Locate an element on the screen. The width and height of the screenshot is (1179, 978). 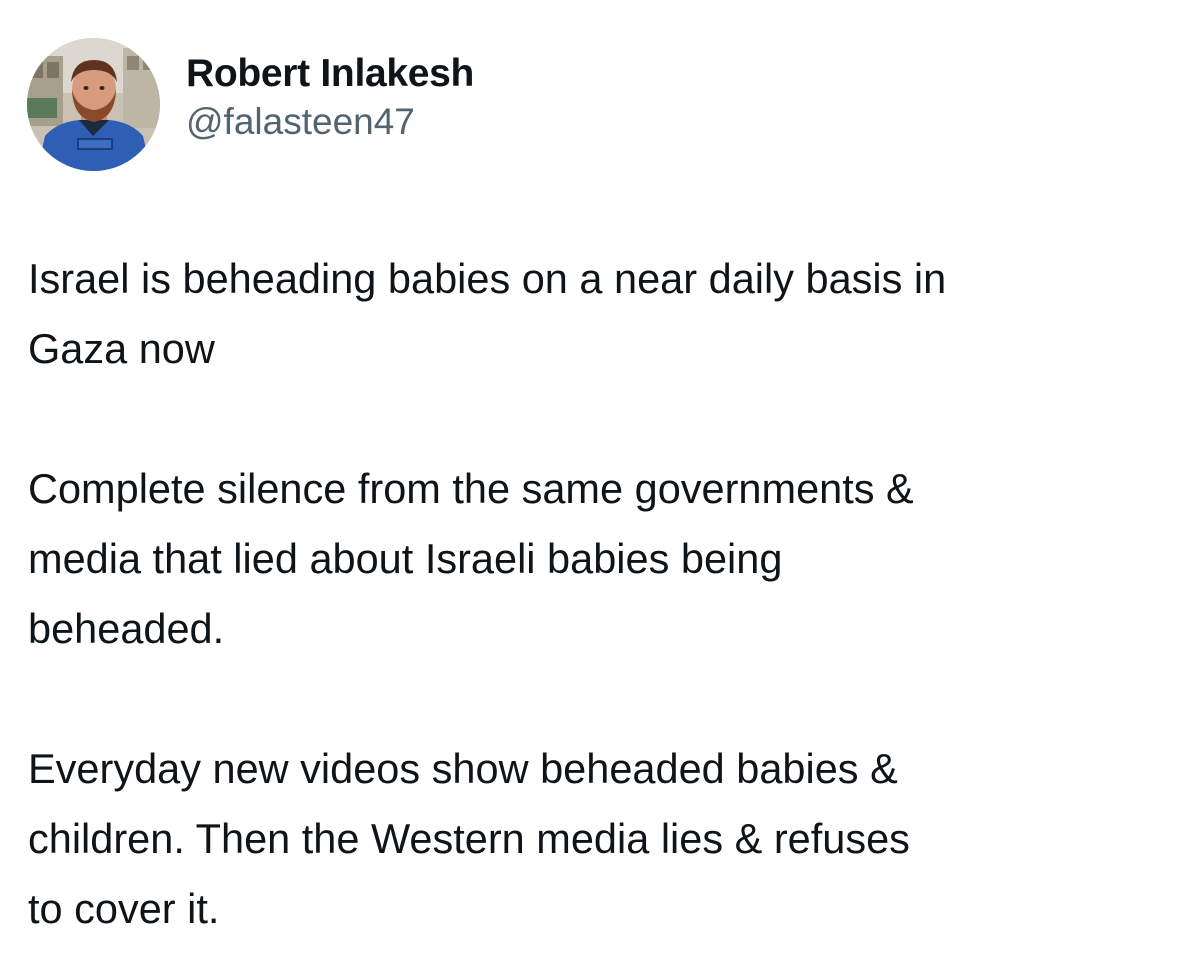
author-names: Robert Inlakesh @falasteen47 is located at coordinates (330, 97).